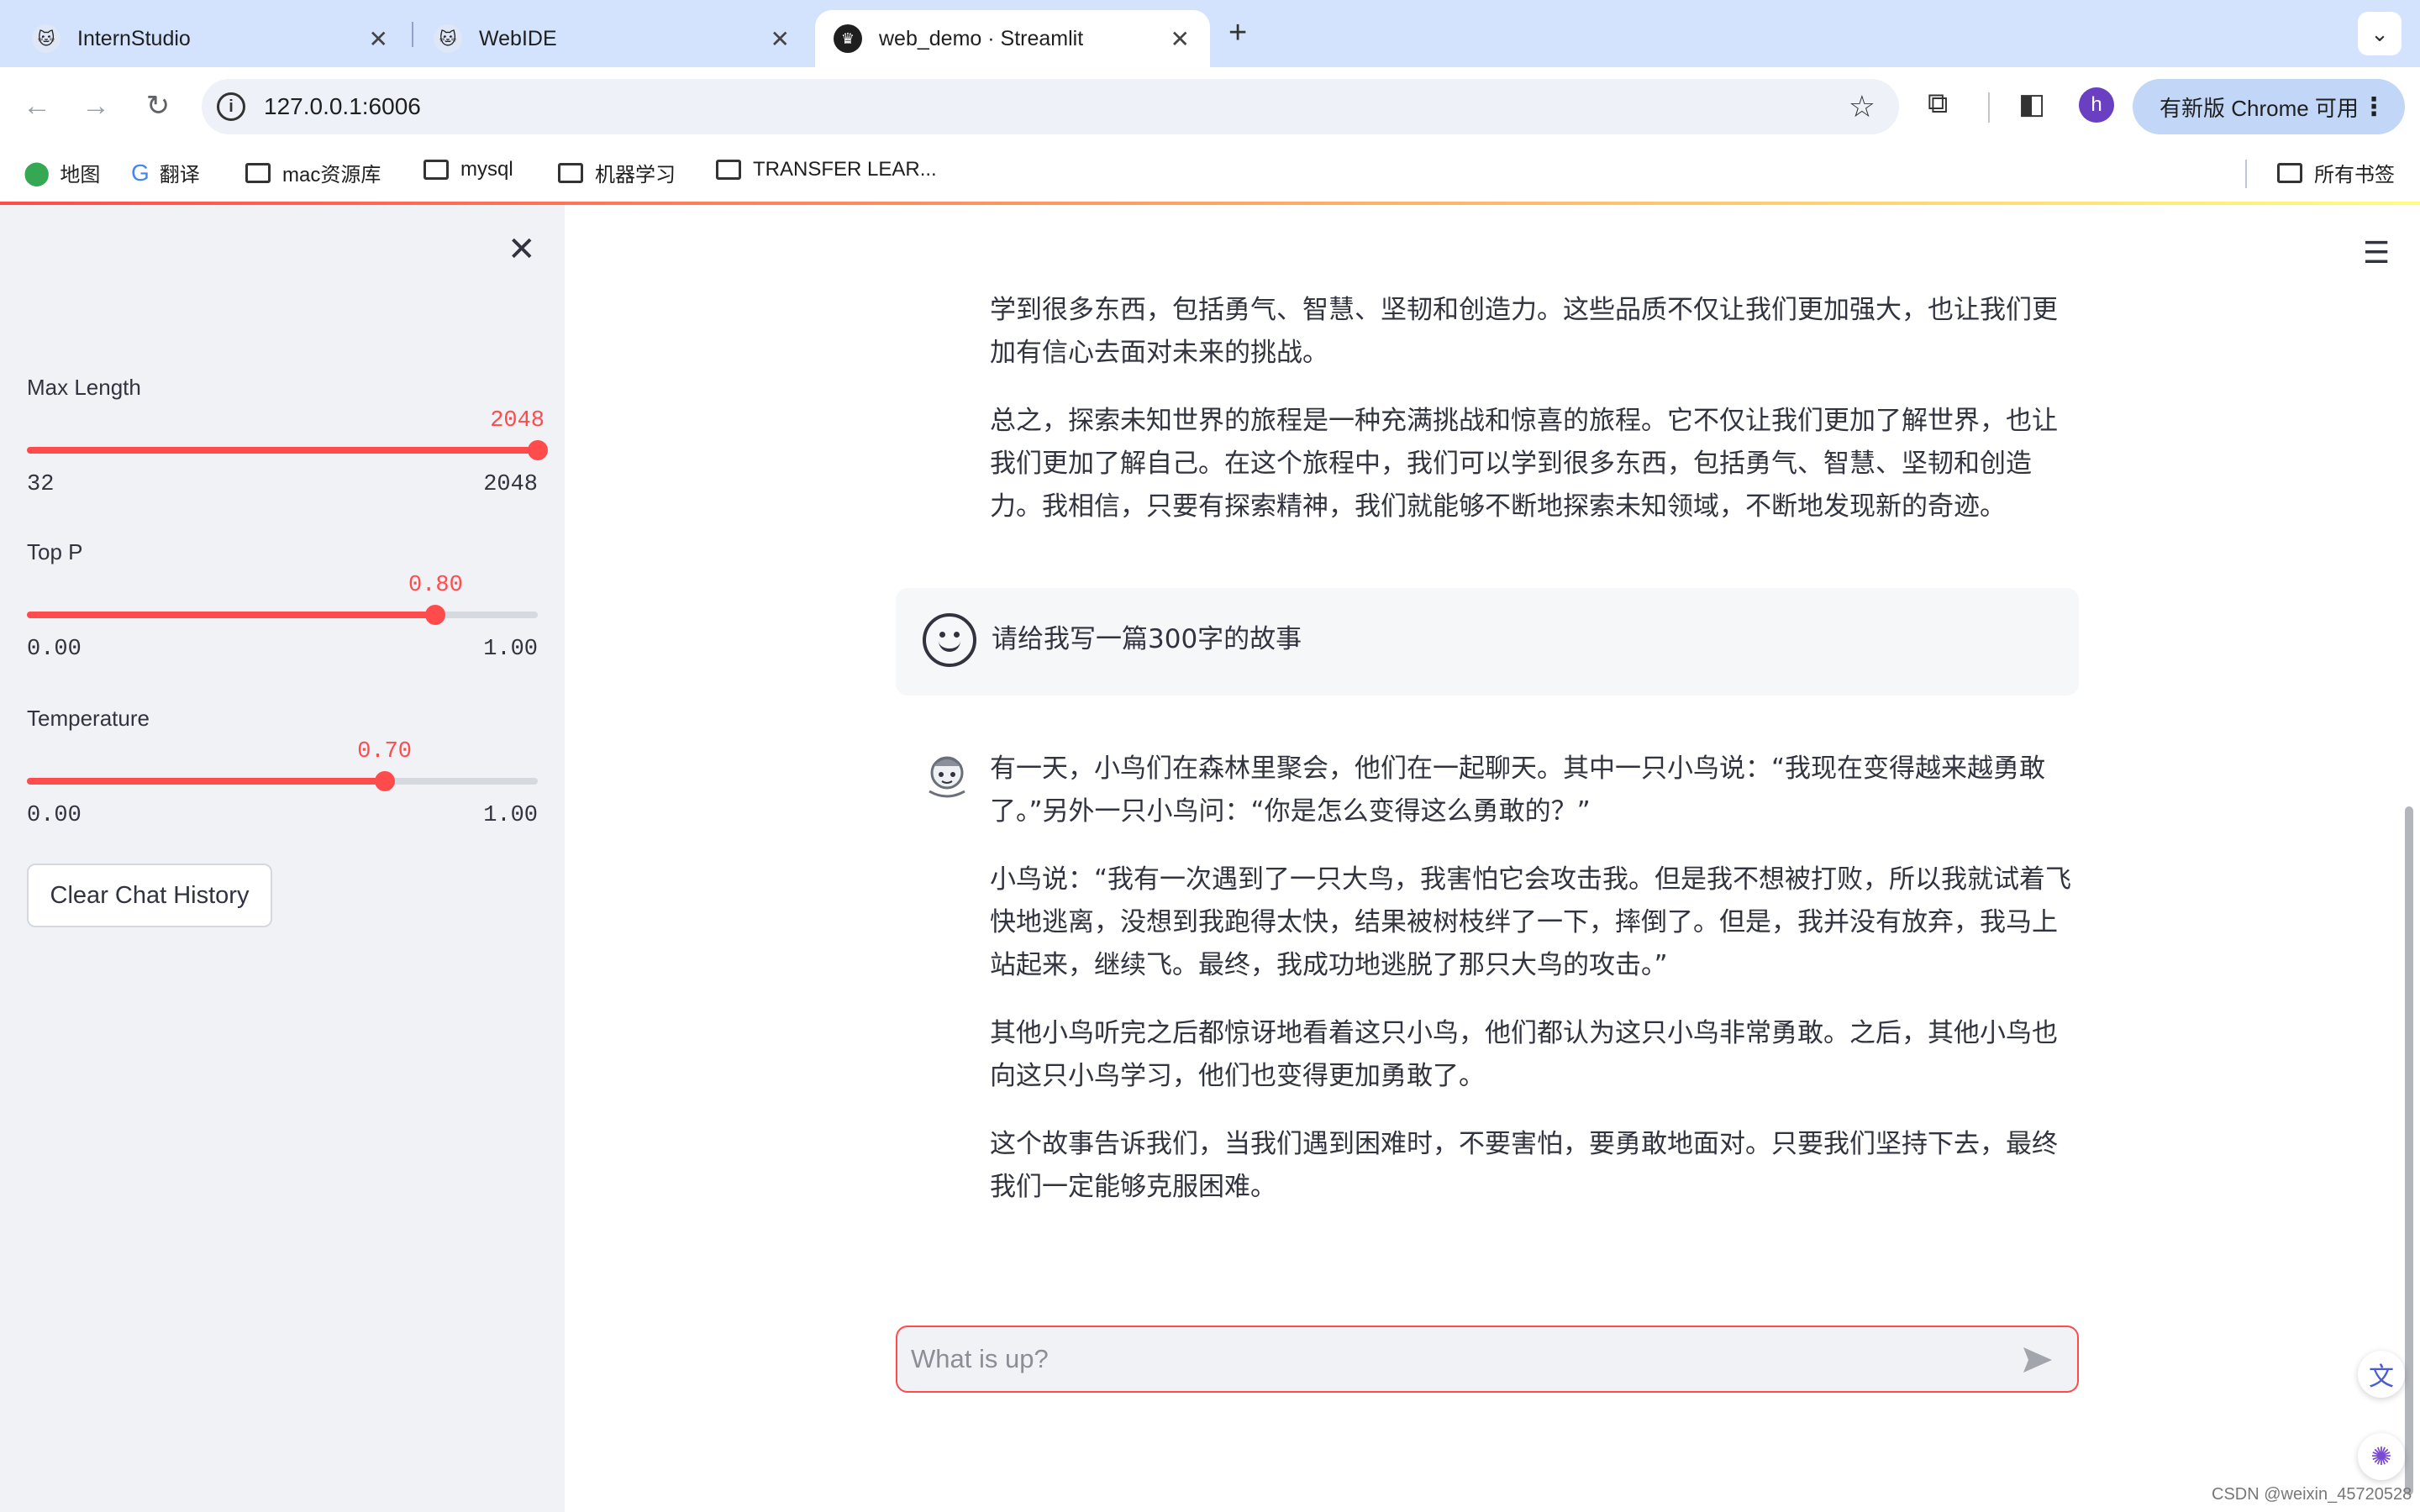 The width and height of the screenshot is (2420, 1512). What do you see at coordinates (37, 106) in the screenshot?
I see `back-arrow-icon: ←` at bounding box center [37, 106].